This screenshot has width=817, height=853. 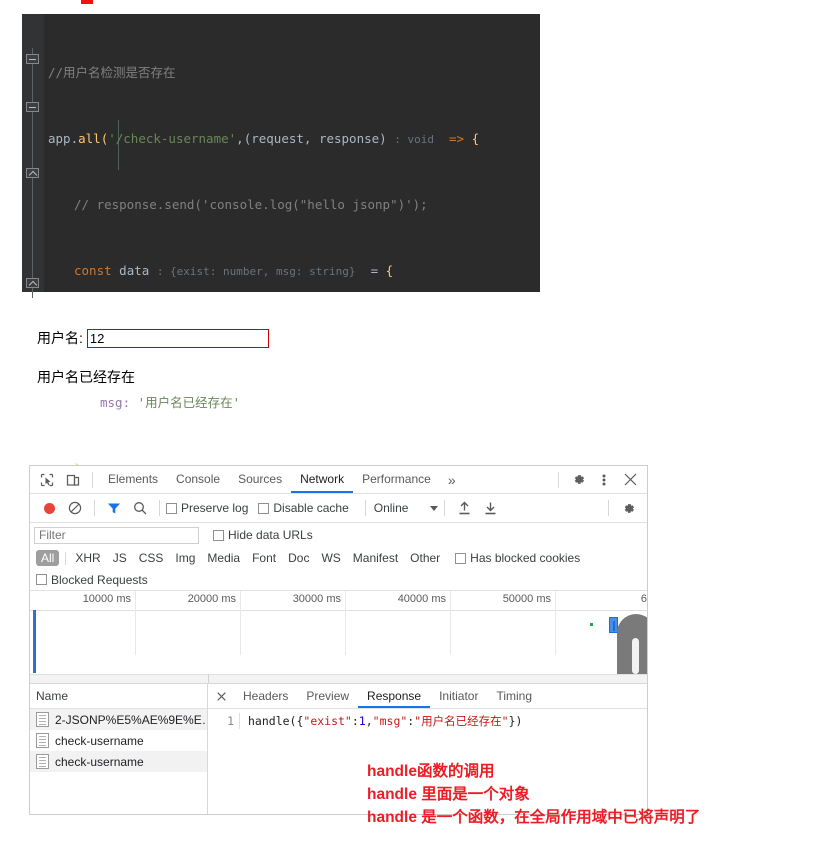 I want to click on editor-fold-gutter, so click(x=33, y=156).